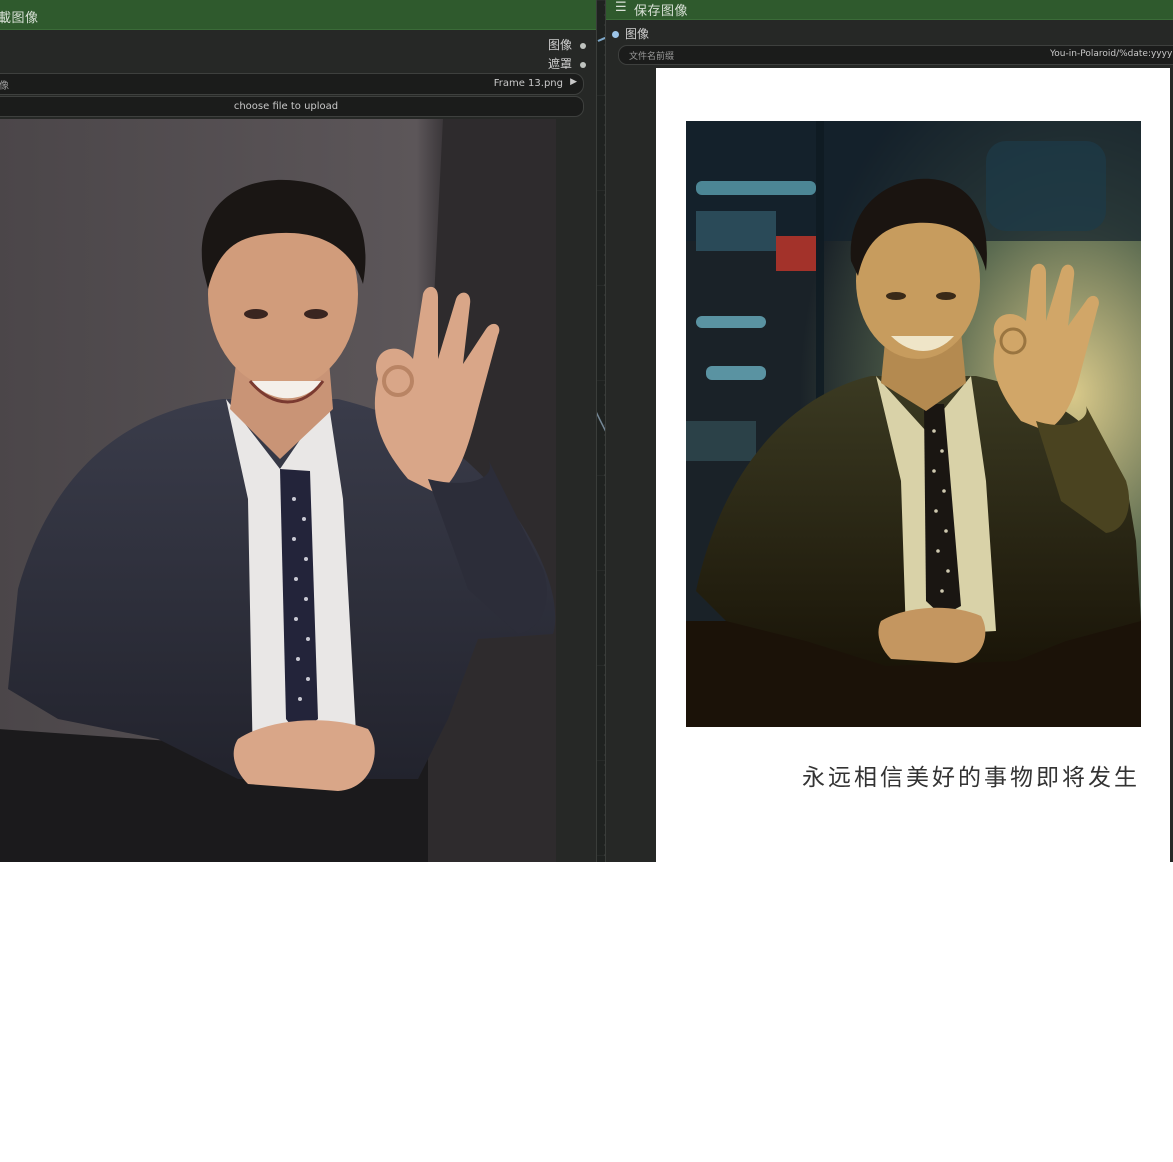 Image resolution: width=1173 pixels, height=1162 pixels. I want to click on polaroid-caption: 永远相信美好的事物即将发生, so click(971, 778).